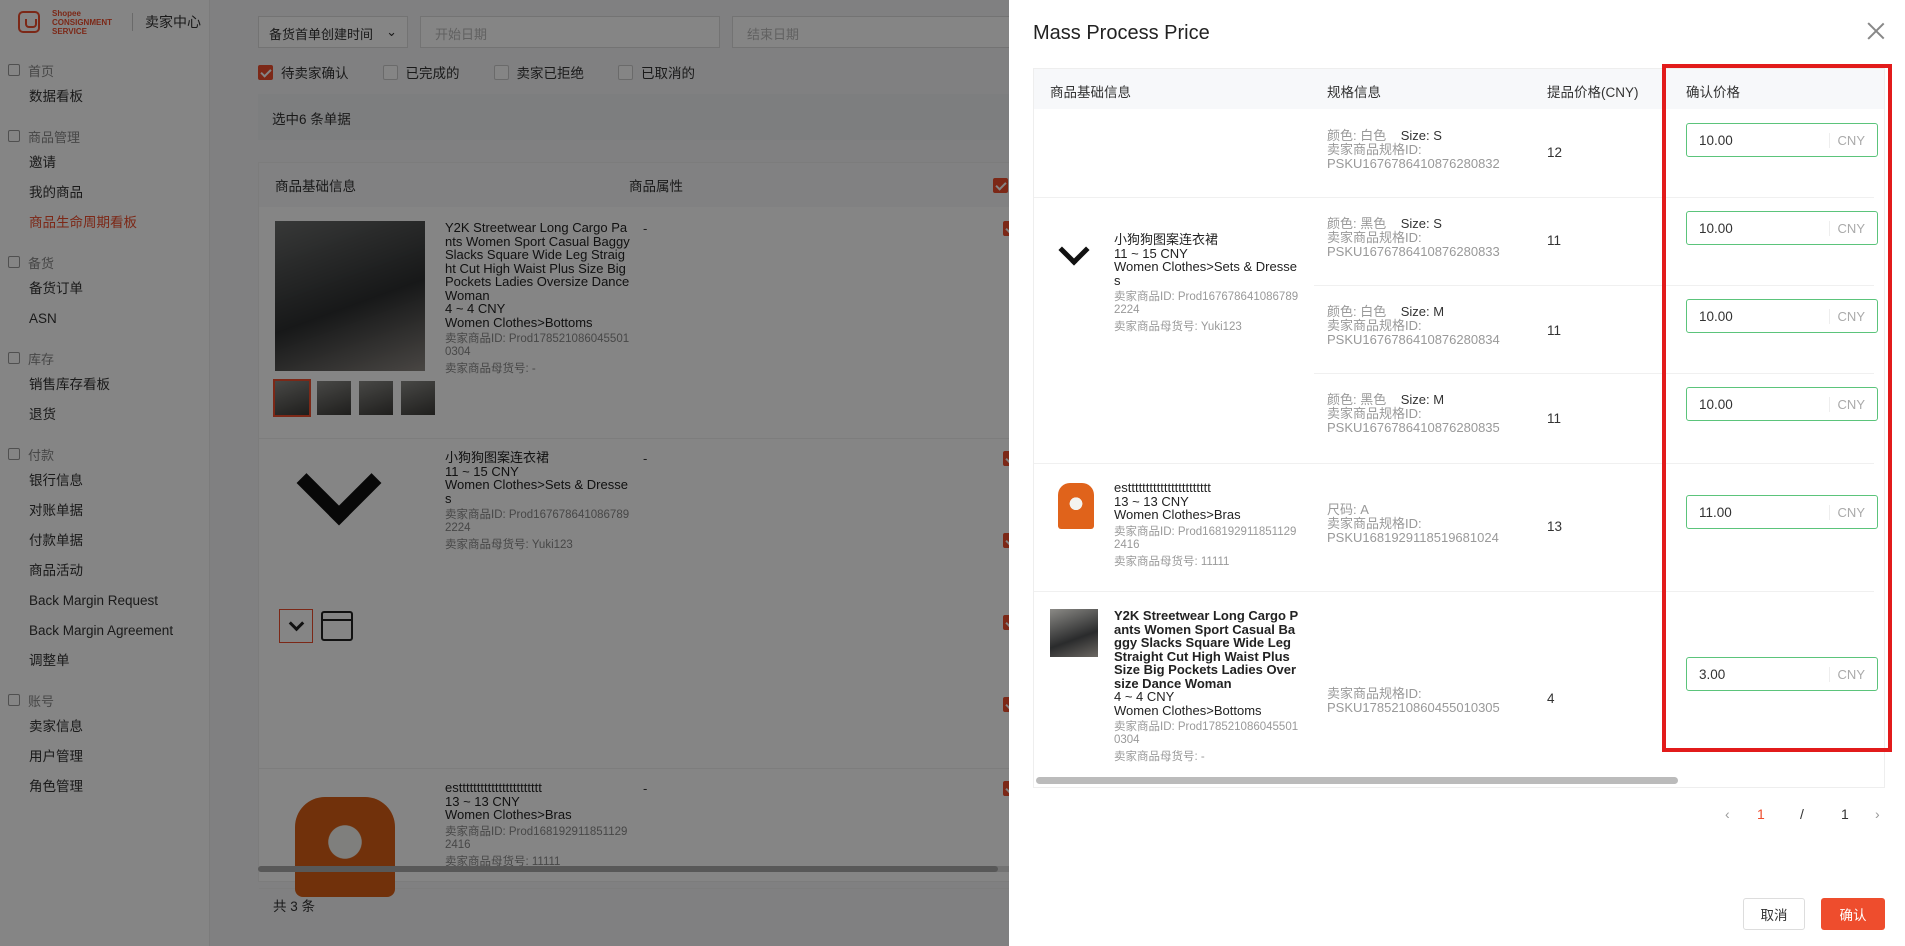  Describe the element at coordinates (1151, 501) in the screenshot. I see `product-price: 13 ~ 13 CNY` at that location.